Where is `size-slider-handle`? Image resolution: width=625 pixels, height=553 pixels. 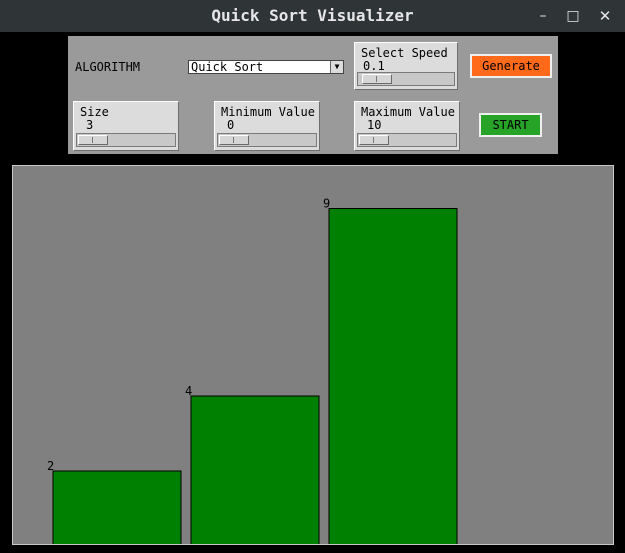
size-slider-handle is located at coordinates (93, 140).